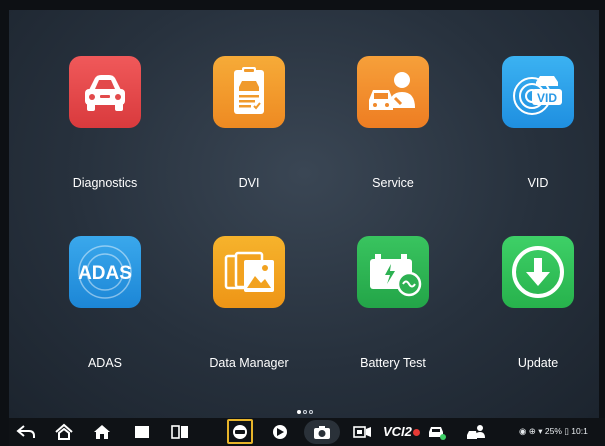  What do you see at coordinates (401, 431) in the screenshot?
I see `vci-icon: VCI2` at bounding box center [401, 431].